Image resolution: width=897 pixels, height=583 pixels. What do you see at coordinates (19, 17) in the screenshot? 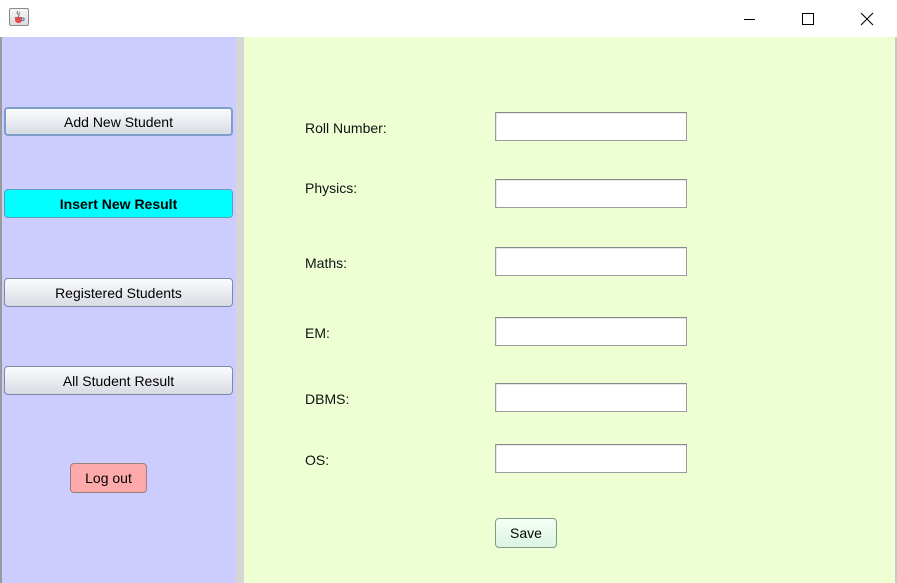
I see `java-cup-icon` at bounding box center [19, 17].